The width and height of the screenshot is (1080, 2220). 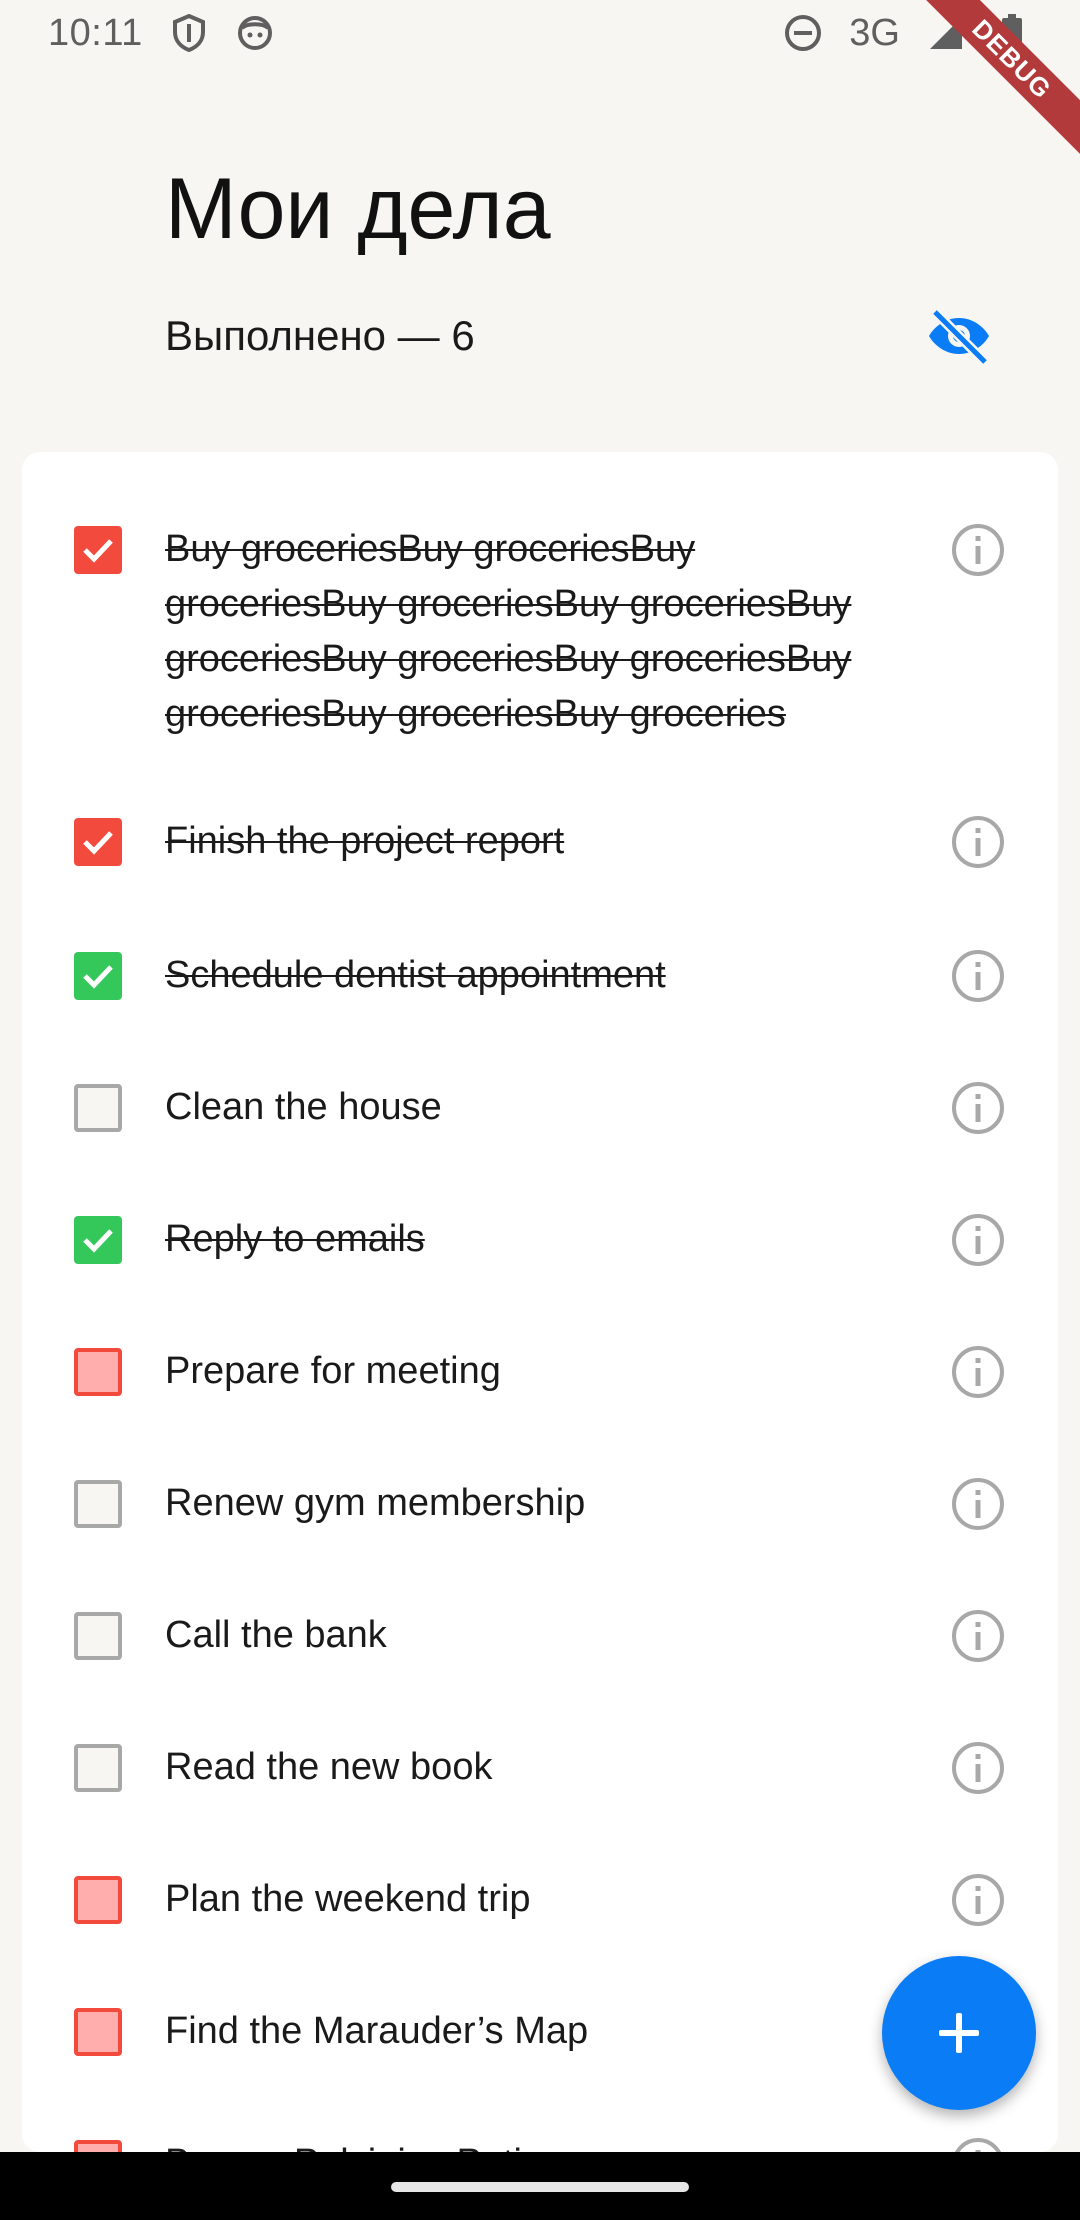 I want to click on debug-banner-label: DEBUG, so click(x=1000, y=79).